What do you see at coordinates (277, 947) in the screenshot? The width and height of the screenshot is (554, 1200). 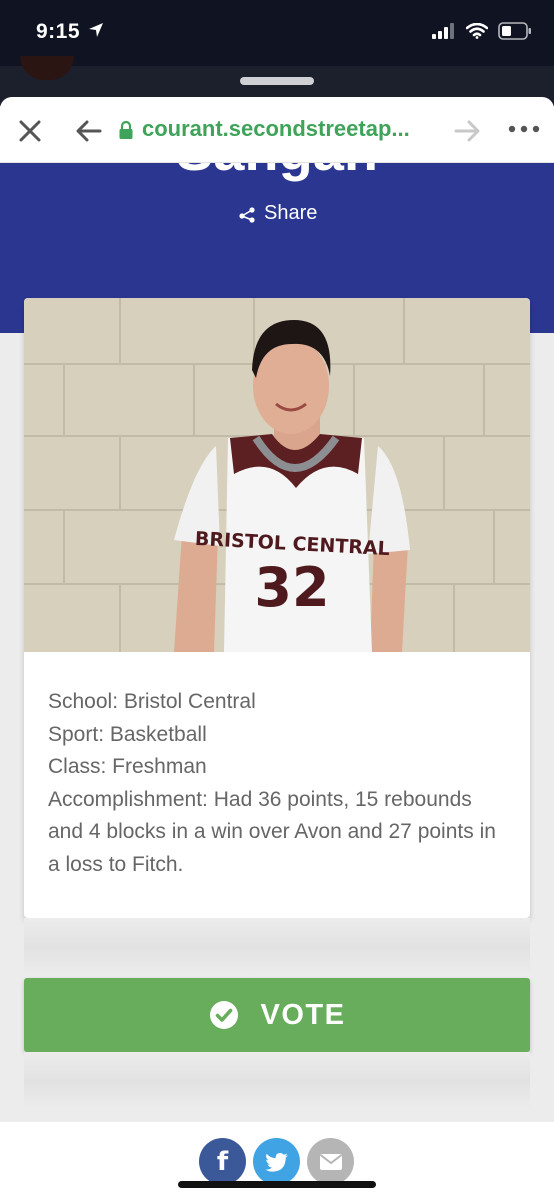 I see `card-shadow` at bounding box center [277, 947].